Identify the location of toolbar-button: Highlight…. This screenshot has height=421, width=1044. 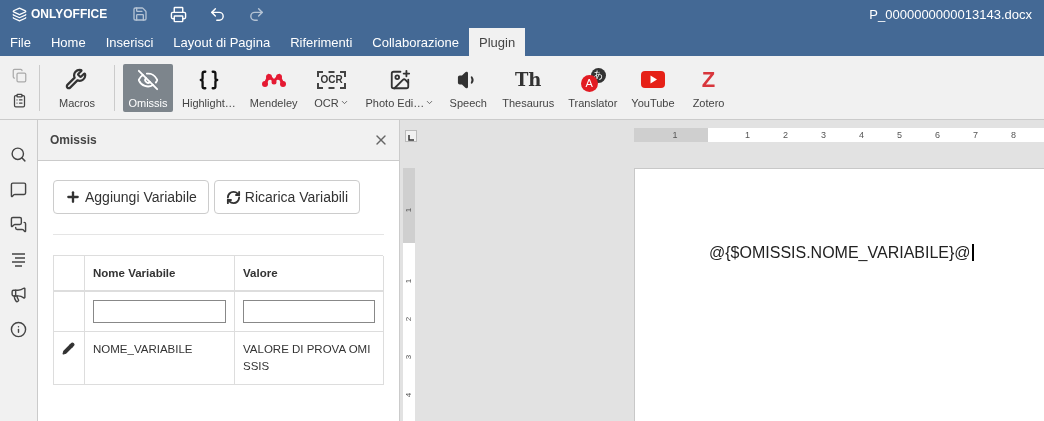
(209, 87).